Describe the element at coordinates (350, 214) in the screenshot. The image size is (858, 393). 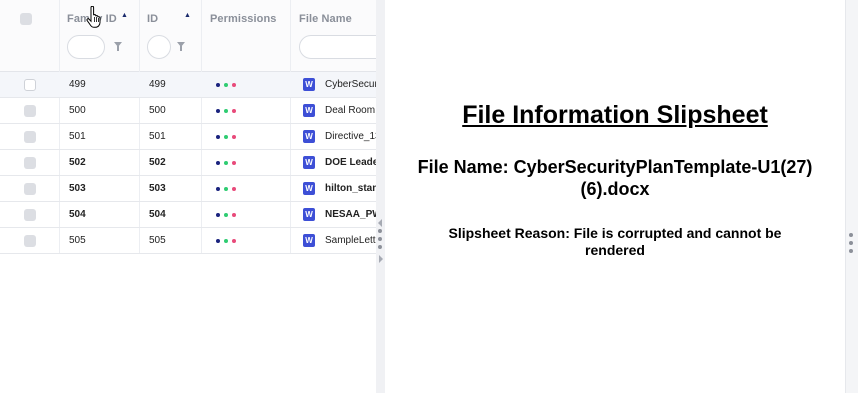
I see `file-name-cell: NESAA_PW` at that location.